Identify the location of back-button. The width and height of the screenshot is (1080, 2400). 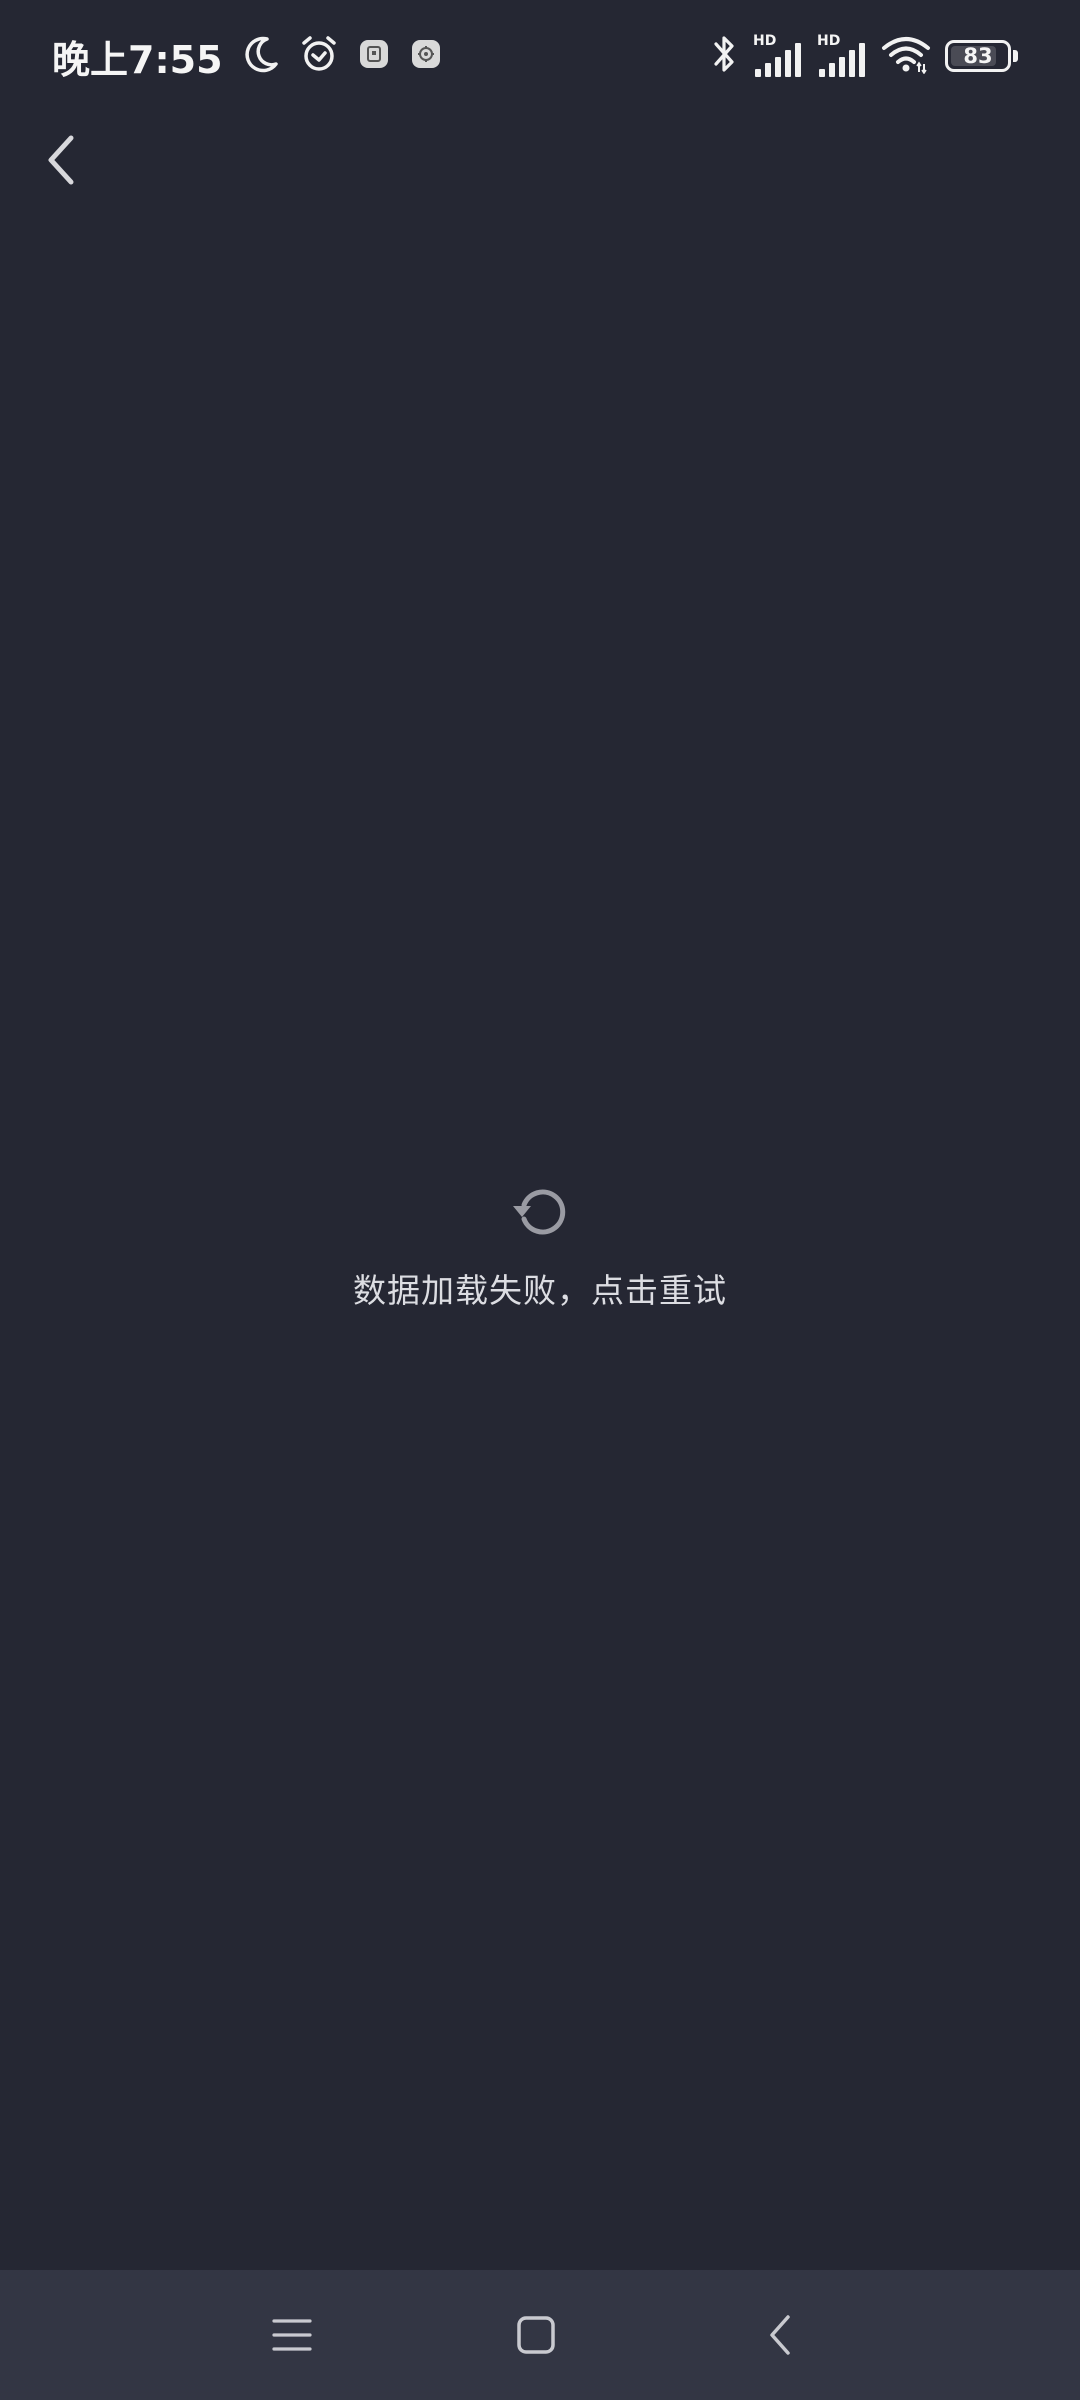
(61, 160).